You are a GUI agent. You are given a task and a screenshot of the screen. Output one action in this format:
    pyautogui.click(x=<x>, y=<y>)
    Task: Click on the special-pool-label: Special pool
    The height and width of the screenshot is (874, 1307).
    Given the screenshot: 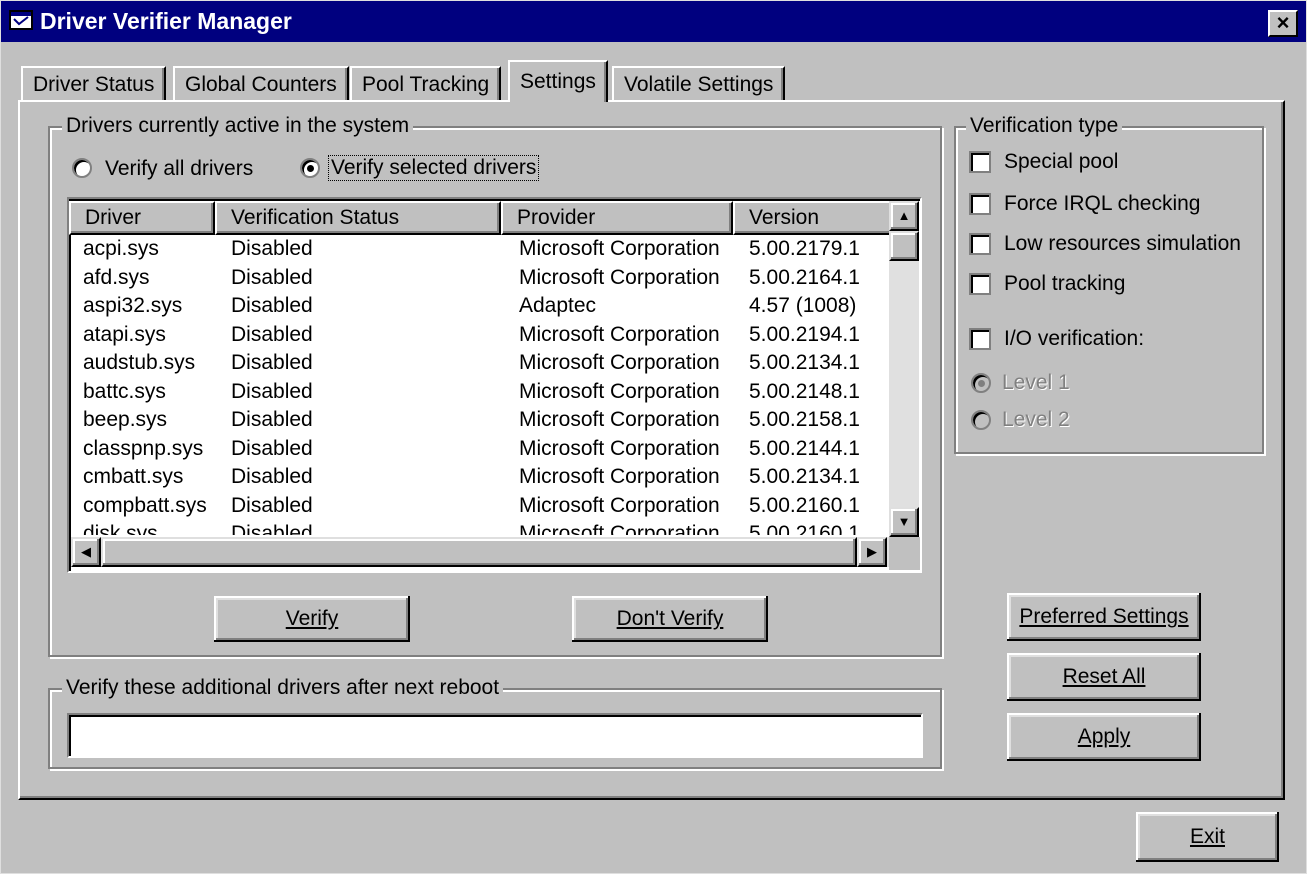 What is the action you would take?
    pyautogui.click(x=1061, y=162)
    